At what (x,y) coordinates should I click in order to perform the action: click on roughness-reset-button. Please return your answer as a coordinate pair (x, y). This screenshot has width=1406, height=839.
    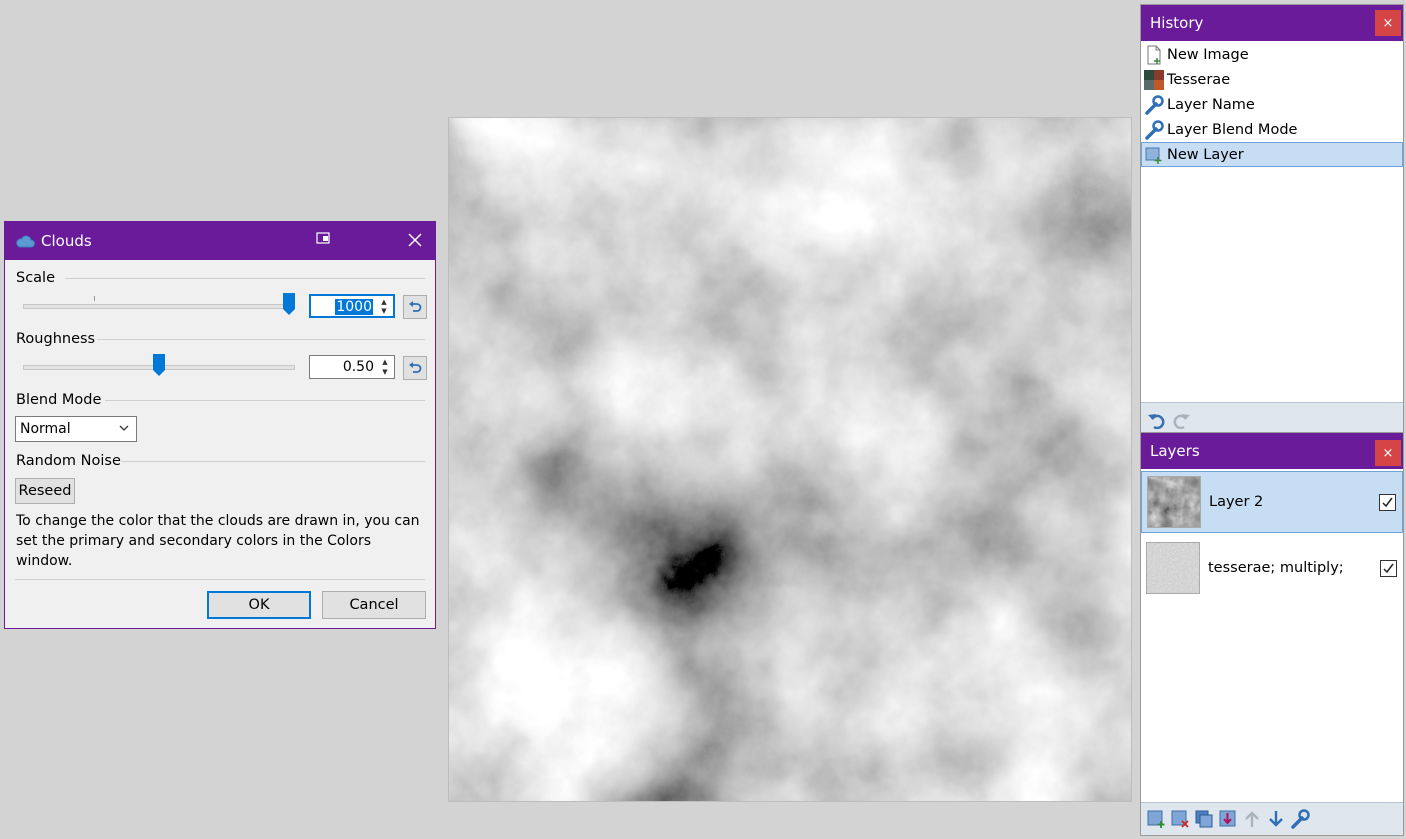
    Looking at the image, I should click on (415, 368).